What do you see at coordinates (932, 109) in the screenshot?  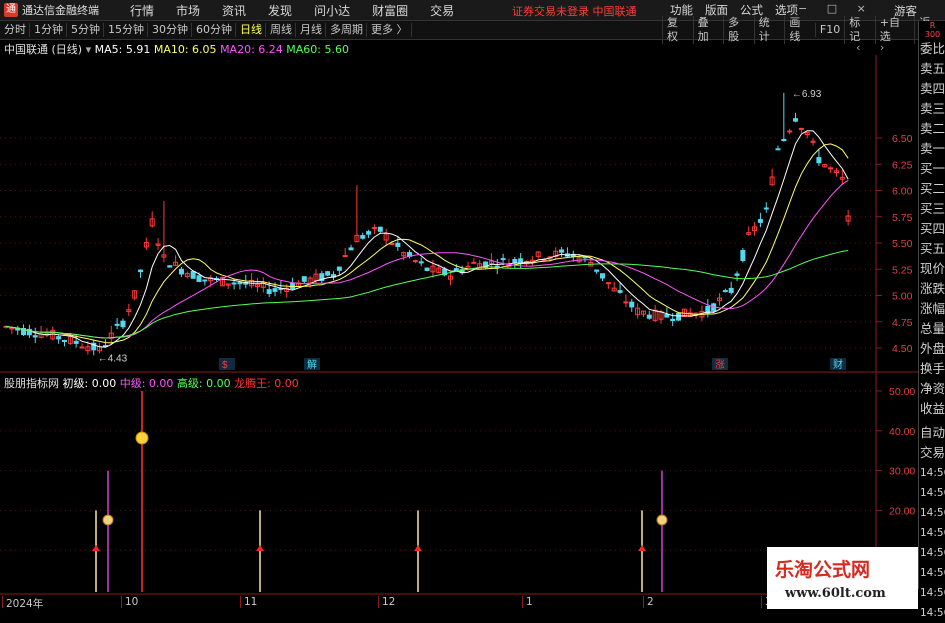 I see `sidebar-item: 卖三` at bounding box center [932, 109].